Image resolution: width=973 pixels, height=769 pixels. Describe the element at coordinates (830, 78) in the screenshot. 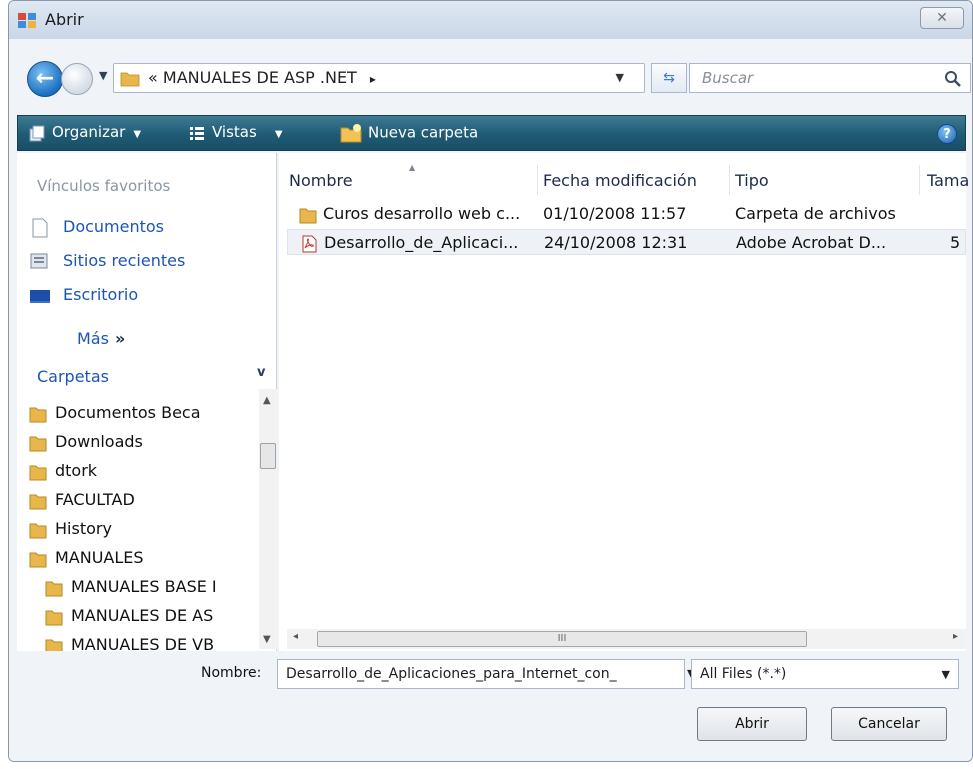

I see `search-box: Buscar` at that location.